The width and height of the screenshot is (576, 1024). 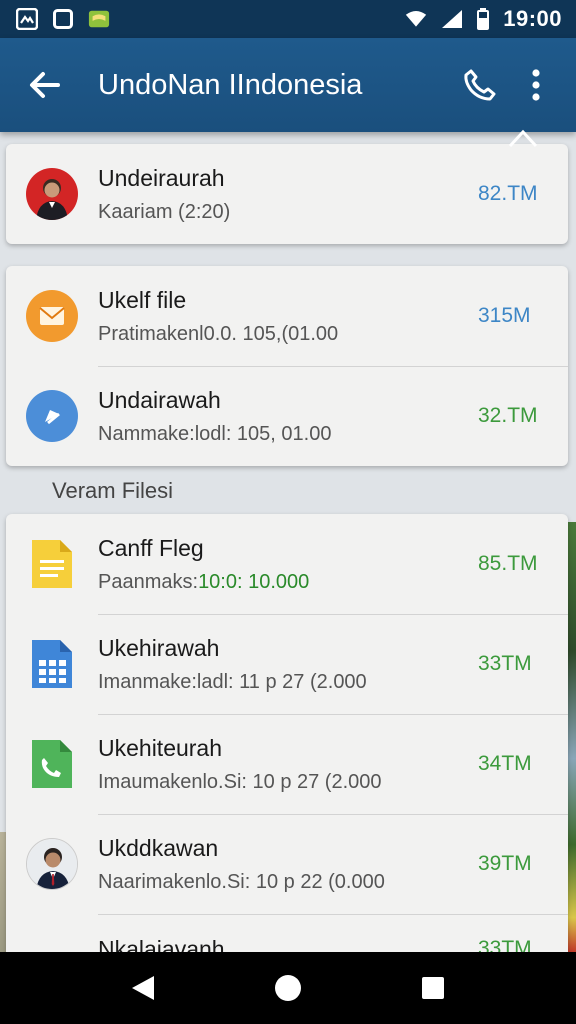 I want to click on item-name: Undeiraurah, so click(x=161, y=177).